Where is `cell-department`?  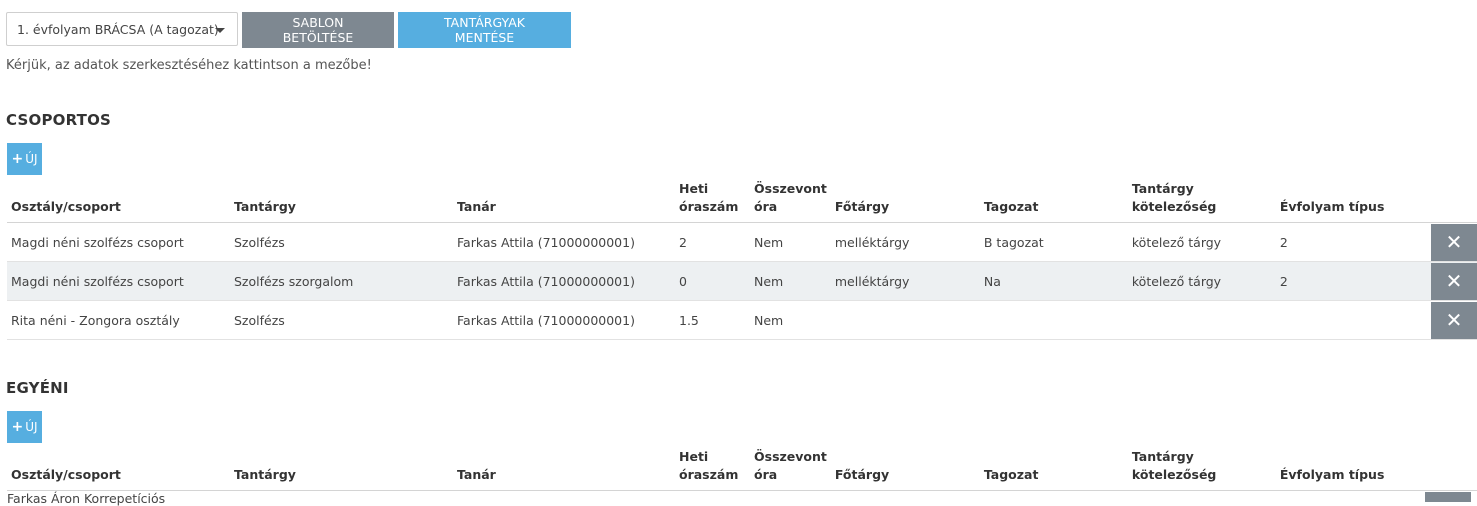
cell-department is located at coordinates (1053, 320).